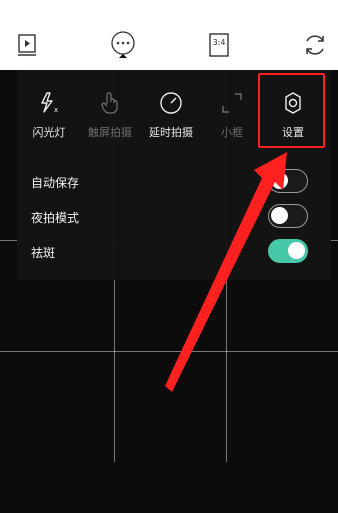 The width and height of the screenshot is (338, 513). What do you see at coordinates (174, 183) in the screenshot?
I see `setting-row-auto-save: 自动保存` at bounding box center [174, 183].